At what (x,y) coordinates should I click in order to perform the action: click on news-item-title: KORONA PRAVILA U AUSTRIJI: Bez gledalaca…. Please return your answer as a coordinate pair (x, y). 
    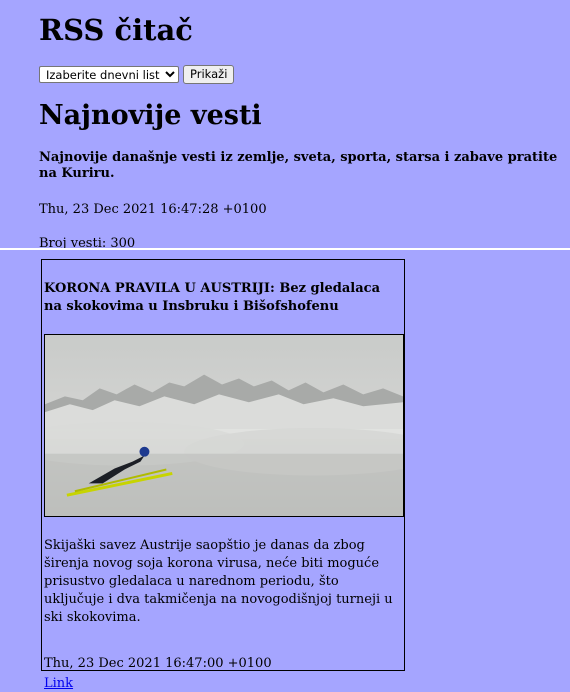
    Looking at the image, I should click on (212, 297).